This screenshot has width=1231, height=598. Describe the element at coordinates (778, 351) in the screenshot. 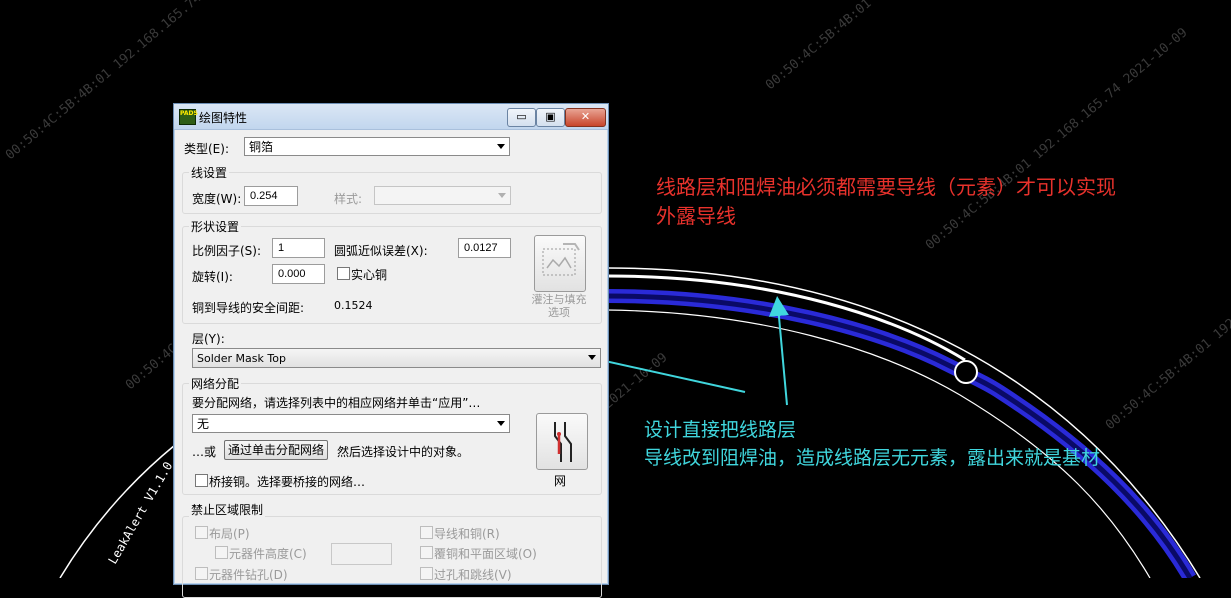

I see `arrow-to-trace` at that location.